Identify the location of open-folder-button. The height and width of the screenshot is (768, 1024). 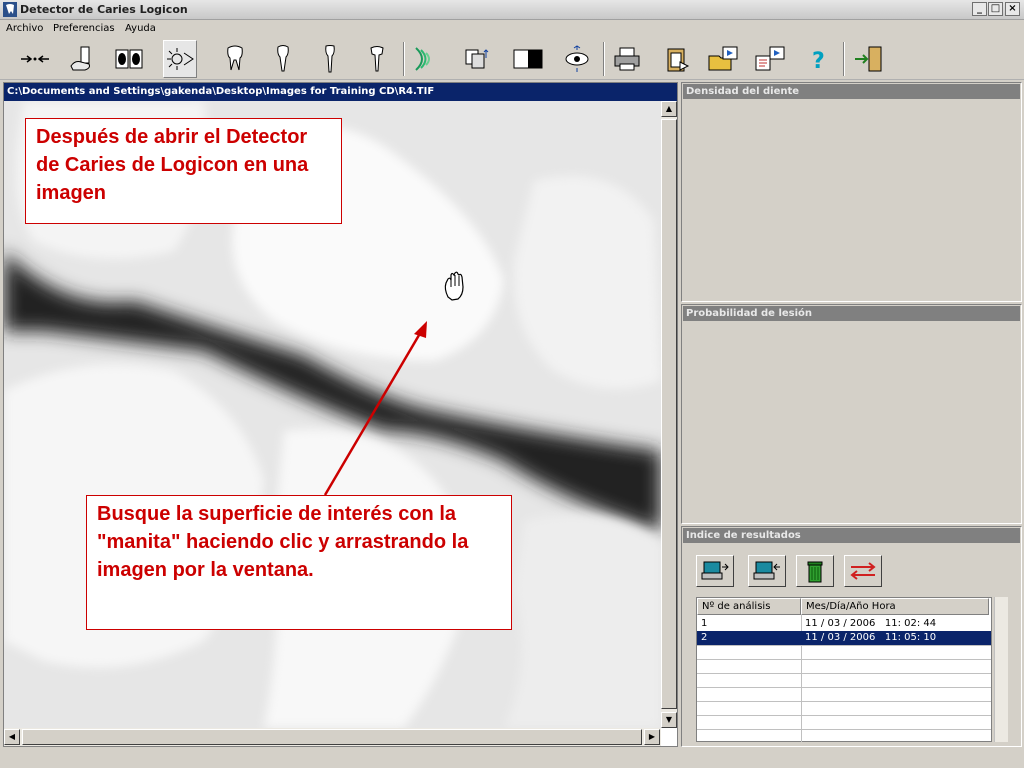
(724, 59).